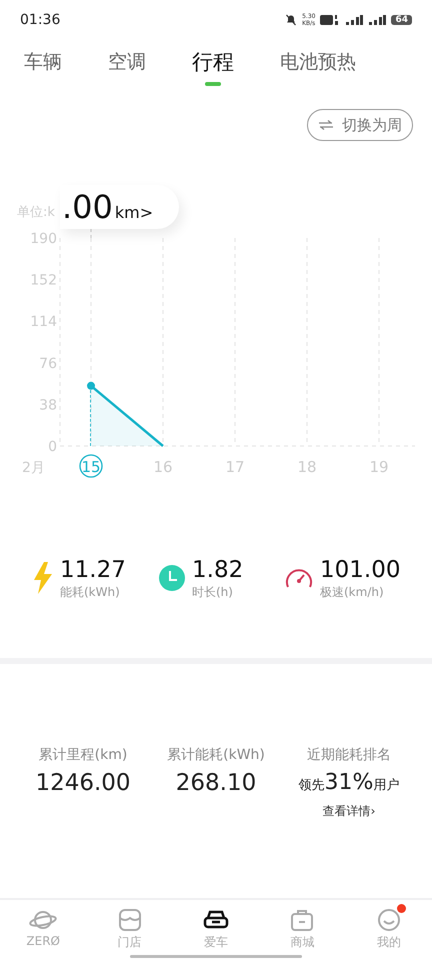  I want to click on selected-point, so click(91, 386).